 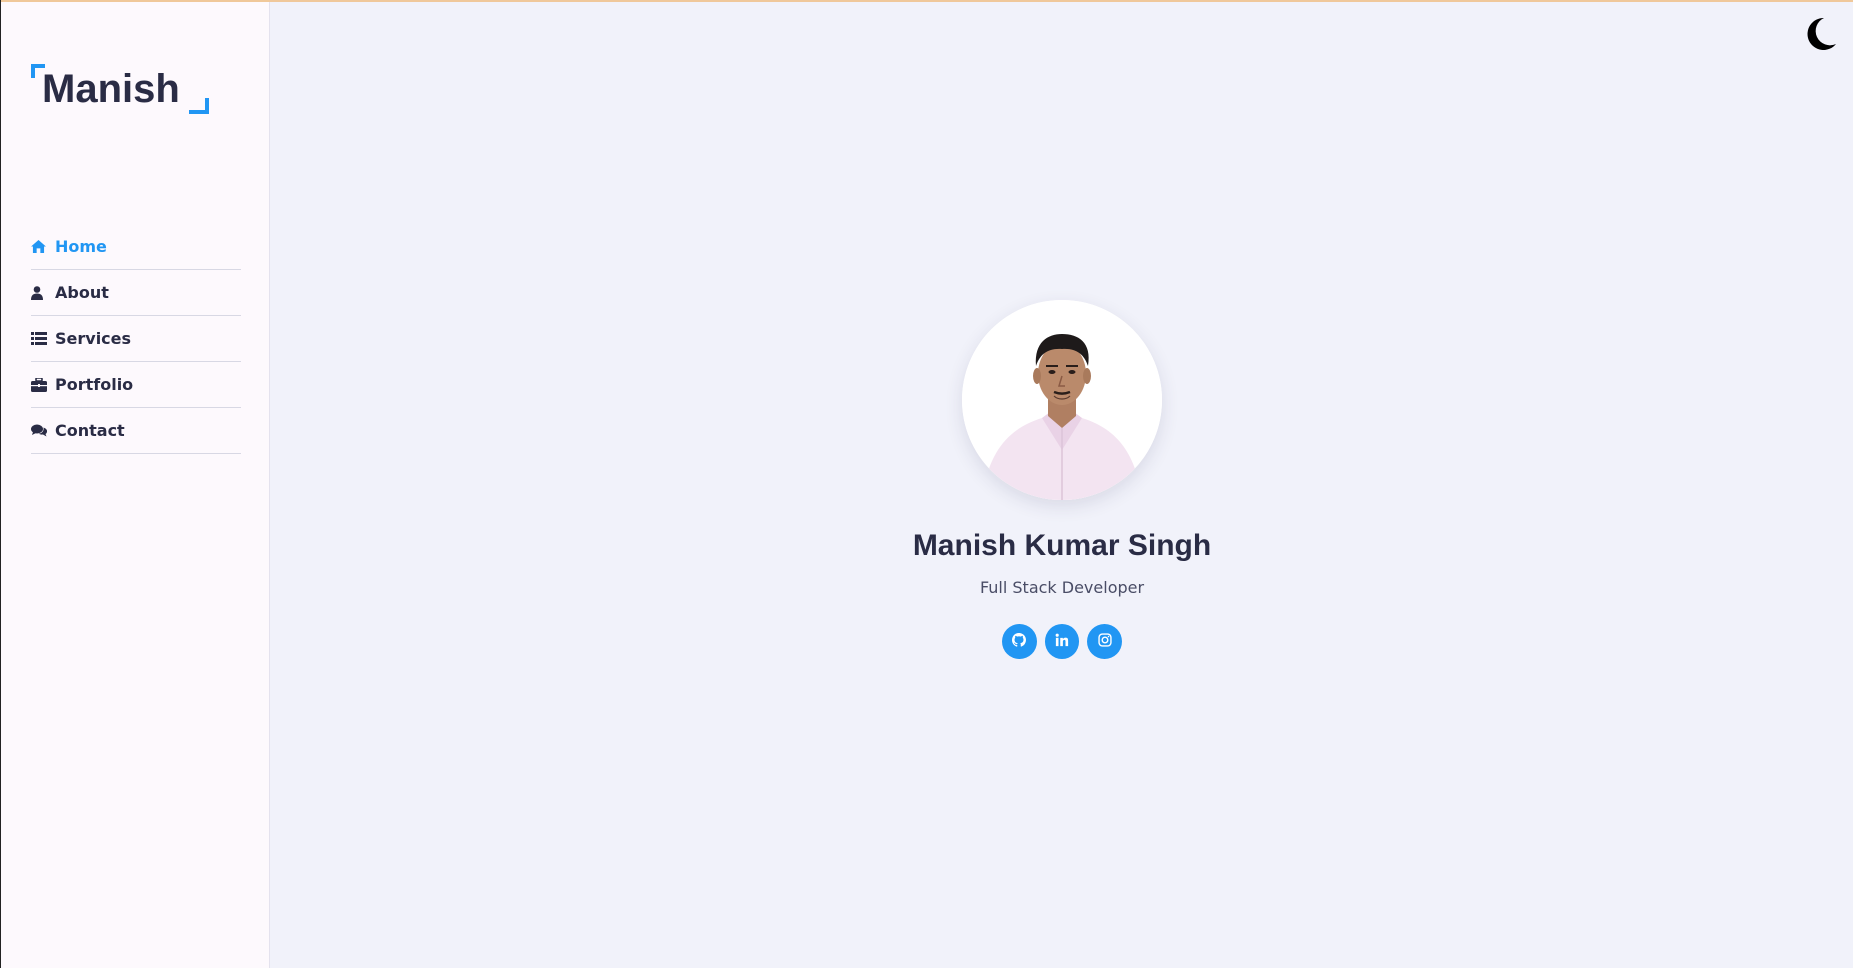 What do you see at coordinates (41, 247) in the screenshot?
I see `home-icon` at bounding box center [41, 247].